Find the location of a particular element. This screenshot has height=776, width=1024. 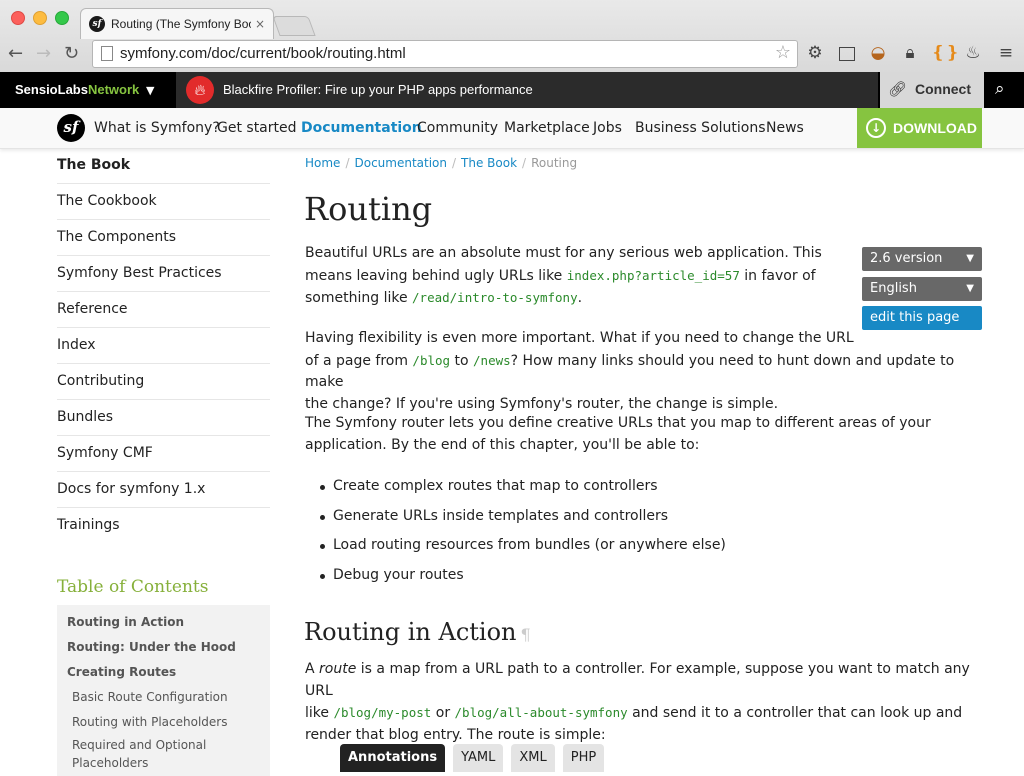

search-button: ⌕ is located at coordinates (1004, 90).